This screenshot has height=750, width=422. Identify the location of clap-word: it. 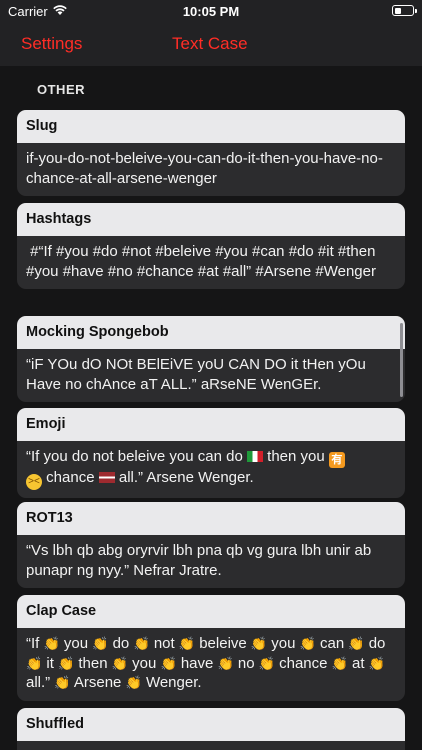
(50, 663).